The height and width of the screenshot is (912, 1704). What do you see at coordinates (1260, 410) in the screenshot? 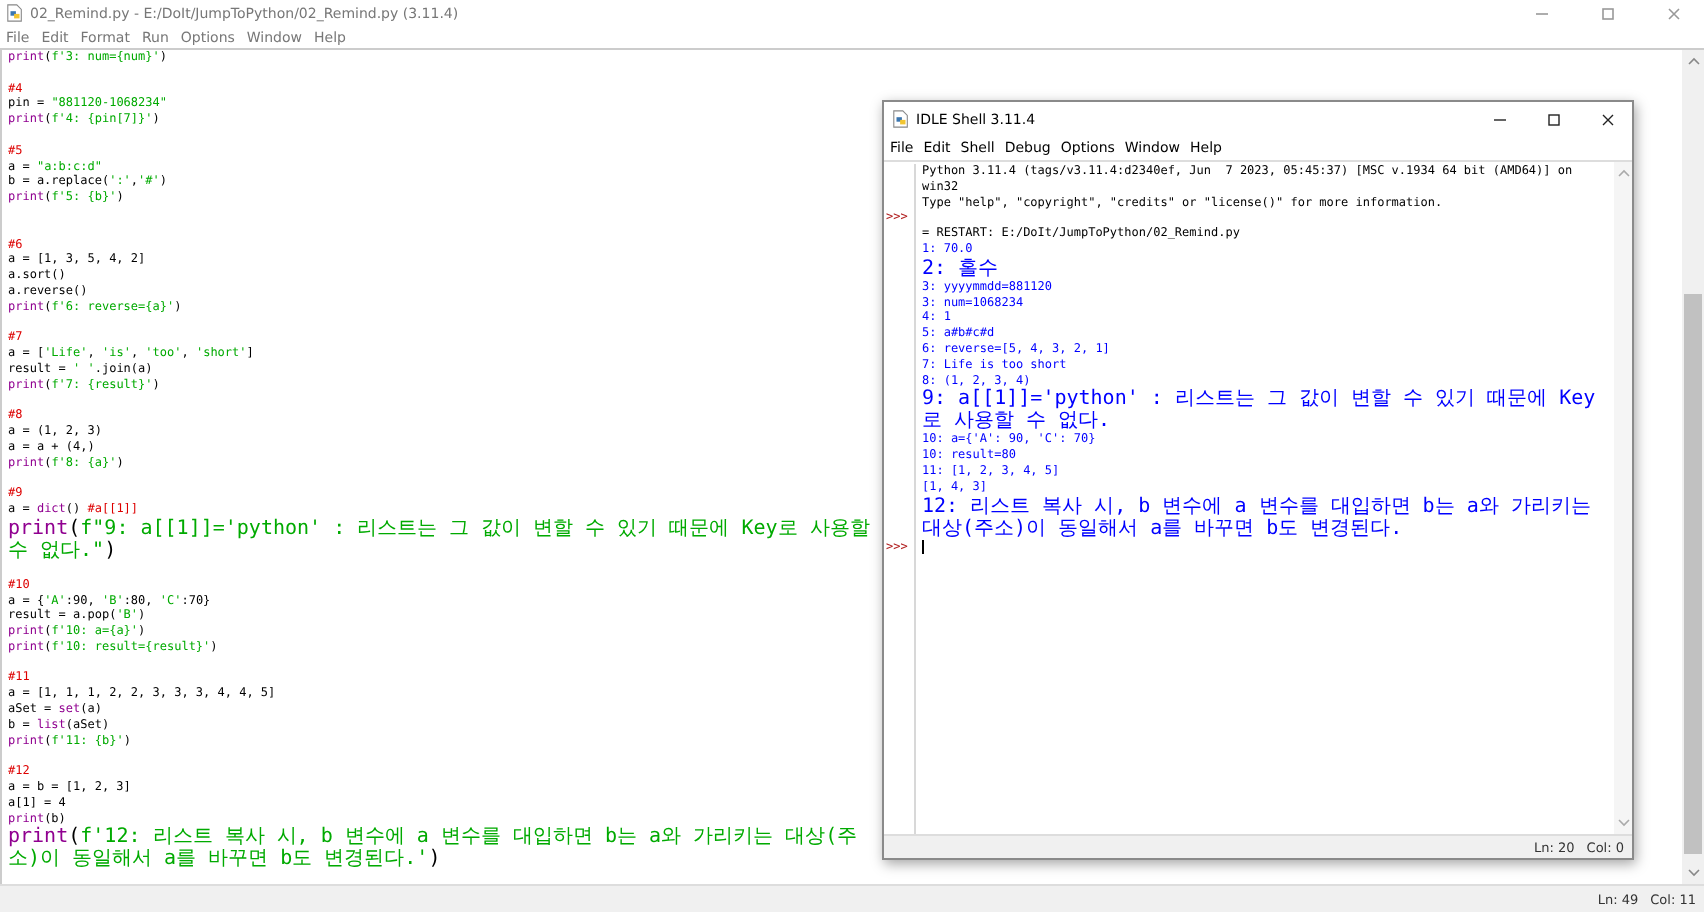
I see `output-line: 9: a[[1]]='python' : 리스트는 그 값이 변할 수 있기 때문에 Key로 사용할 수 없다.` at bounding box center [1260, 410].